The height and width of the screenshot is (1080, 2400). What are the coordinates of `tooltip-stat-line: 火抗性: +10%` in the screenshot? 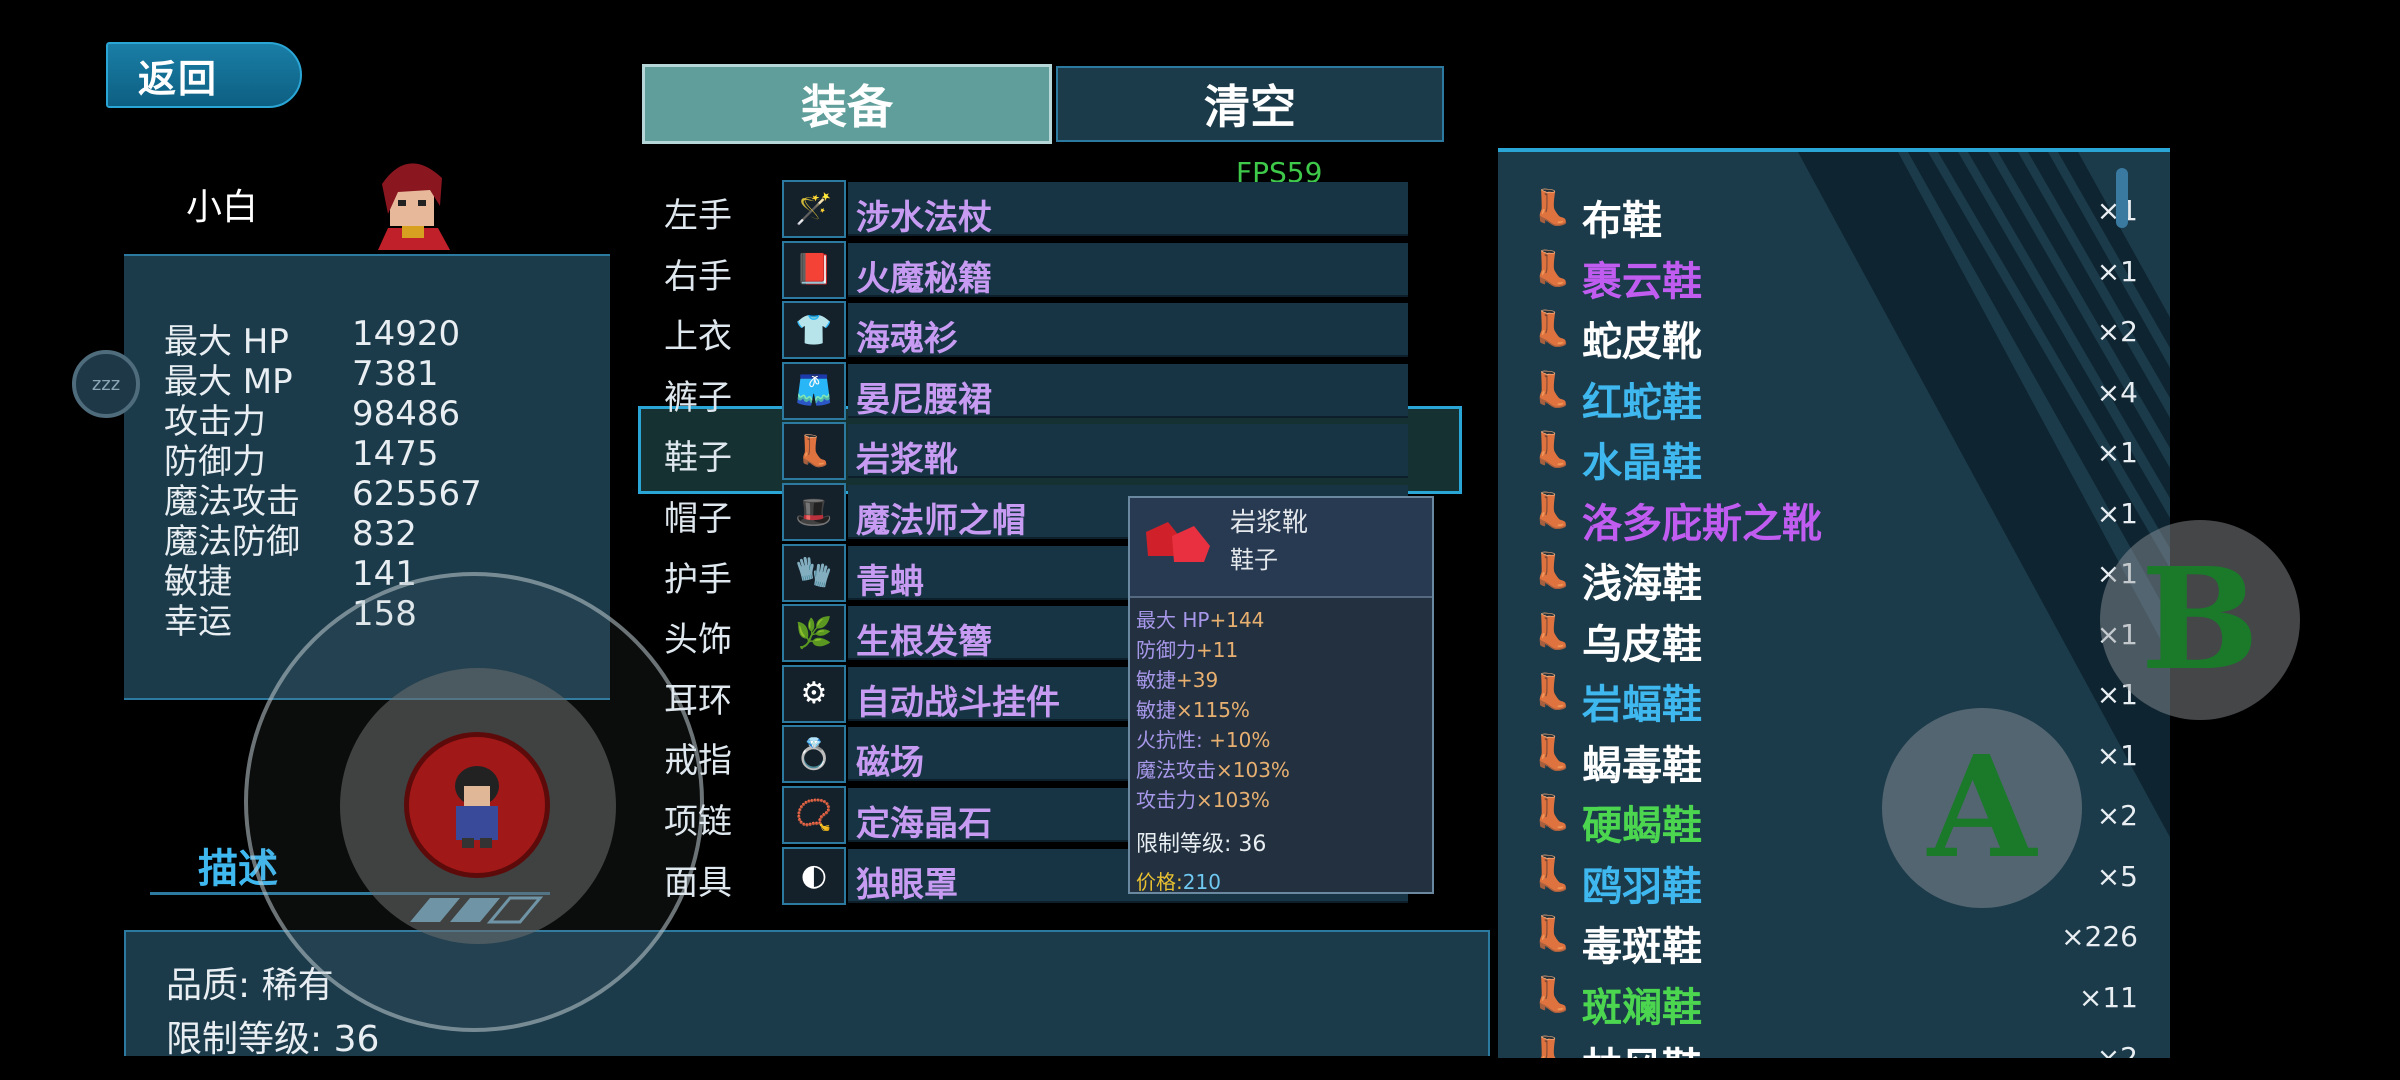 It's located at (1203, 738).